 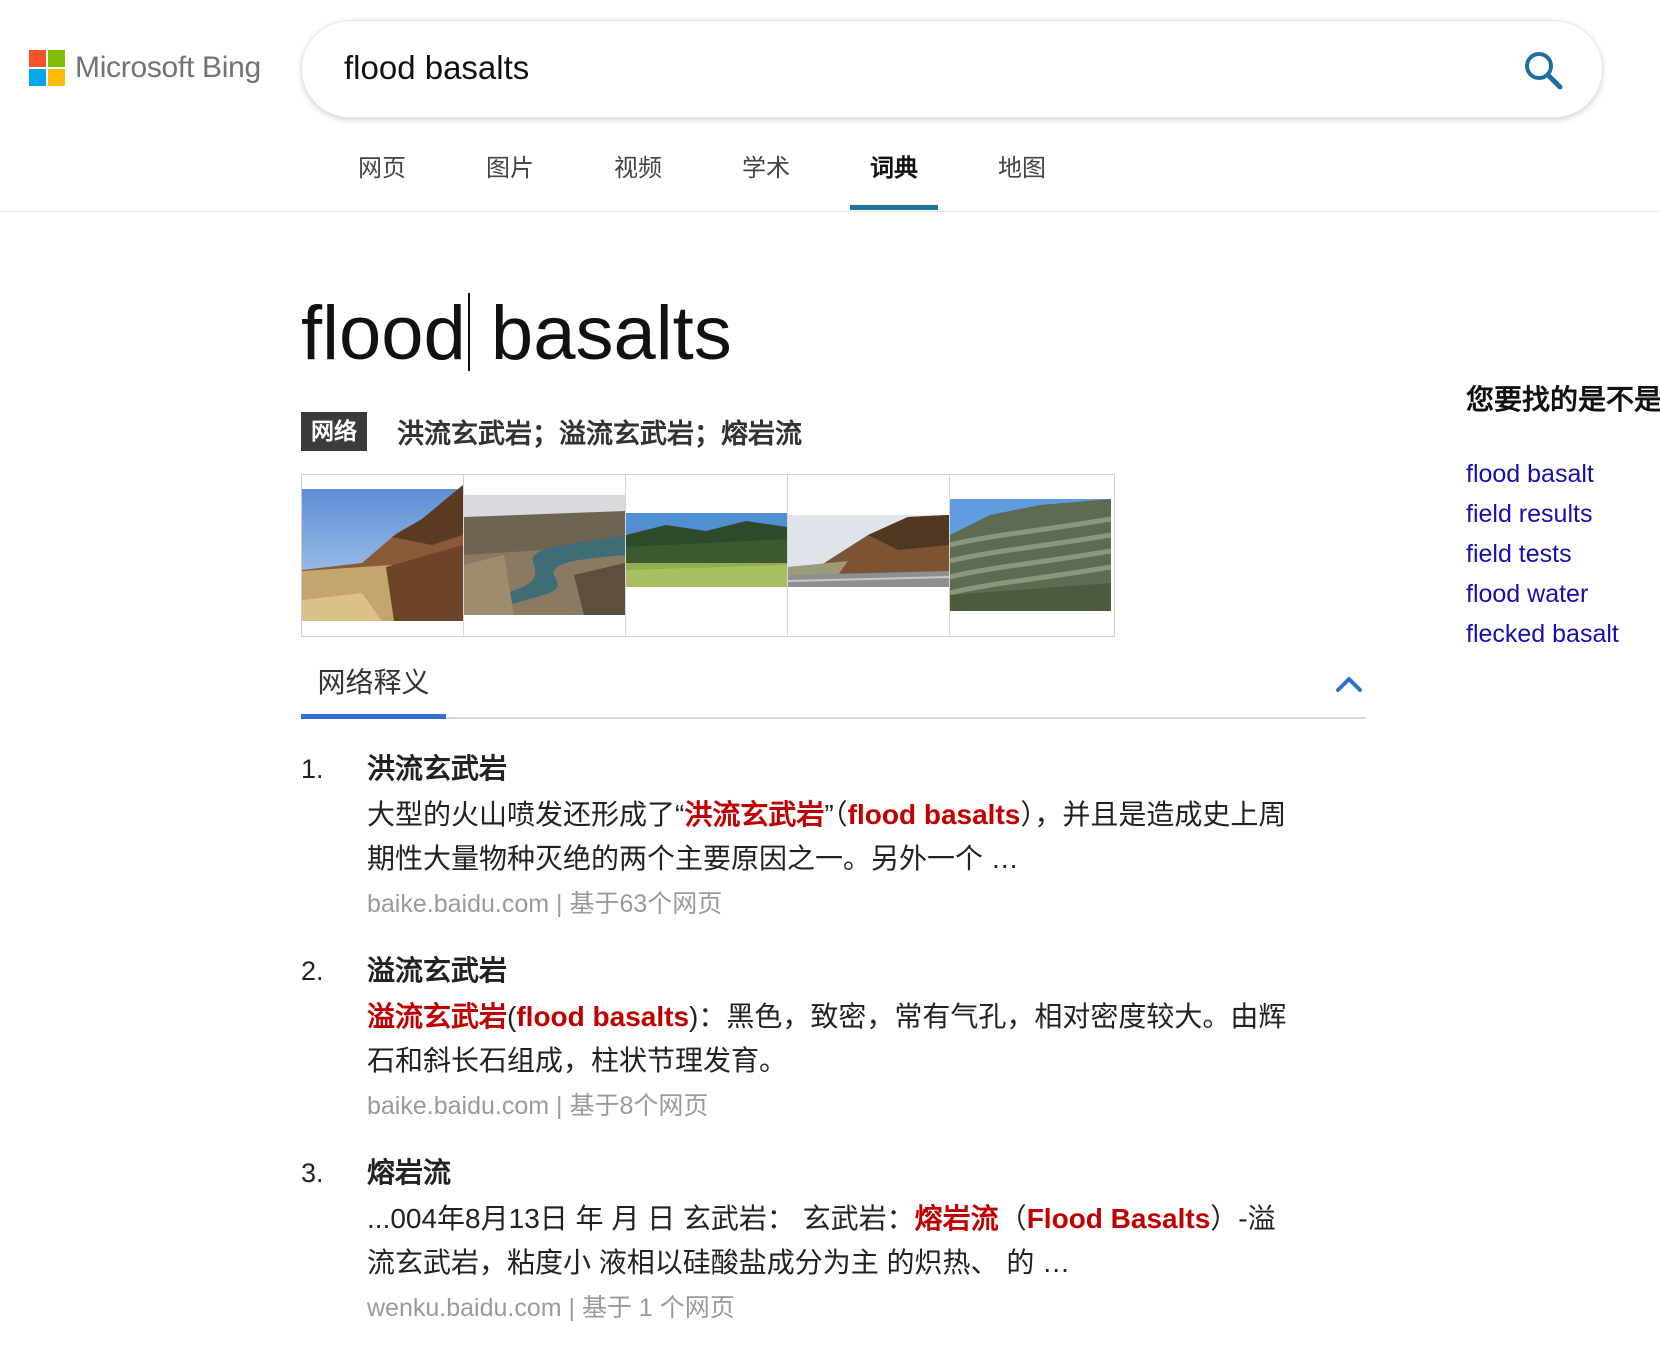 I want to click on image-roadside-outcrop, so click(x=869, y=555).